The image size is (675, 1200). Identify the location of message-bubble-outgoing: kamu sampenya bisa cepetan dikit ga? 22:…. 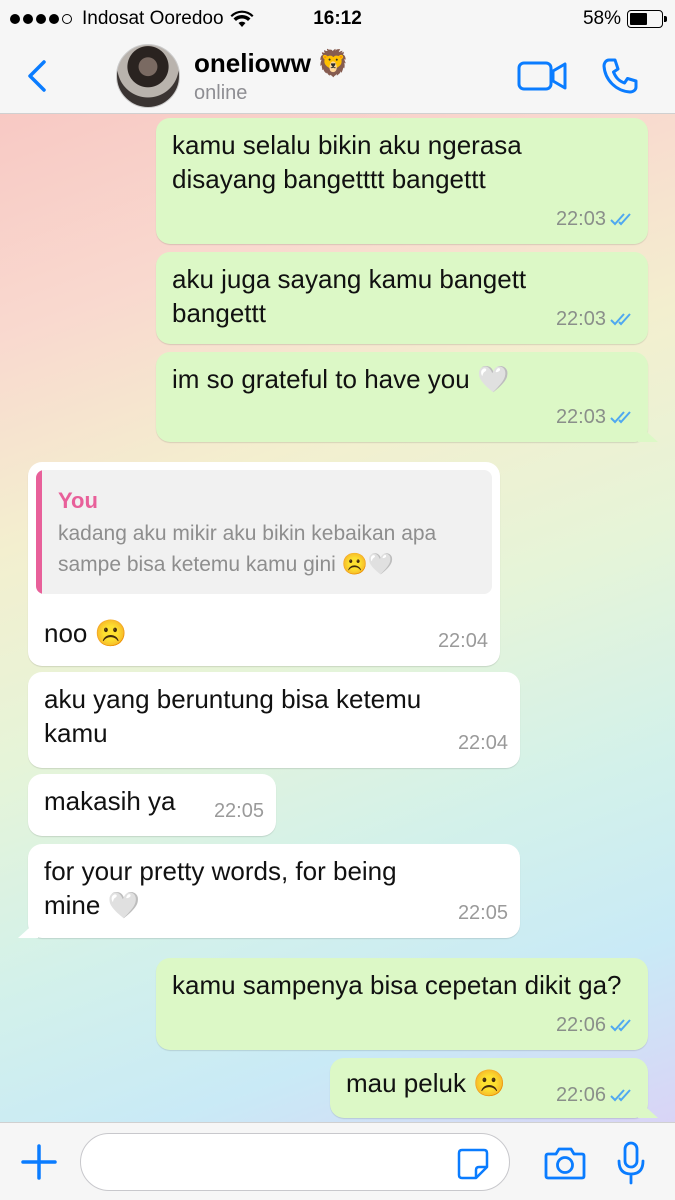
(402, 1004).